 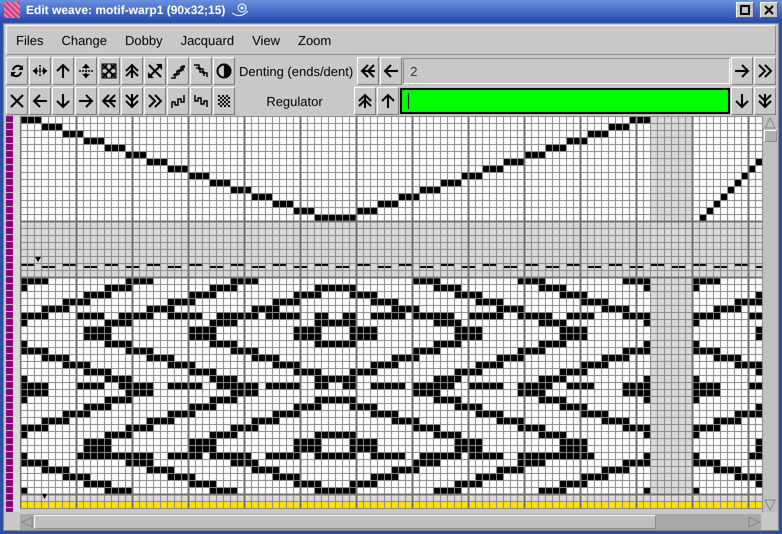 I want to click on stairs-button, so click(x=178, y=71).